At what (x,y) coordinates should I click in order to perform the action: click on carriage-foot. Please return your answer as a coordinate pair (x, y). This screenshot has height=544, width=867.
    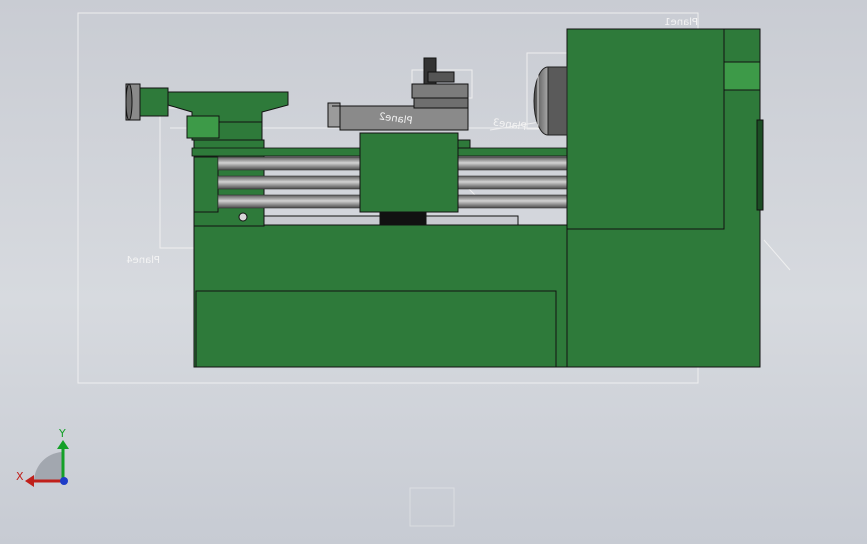
    Looking at the image, I should click on (403, 218).